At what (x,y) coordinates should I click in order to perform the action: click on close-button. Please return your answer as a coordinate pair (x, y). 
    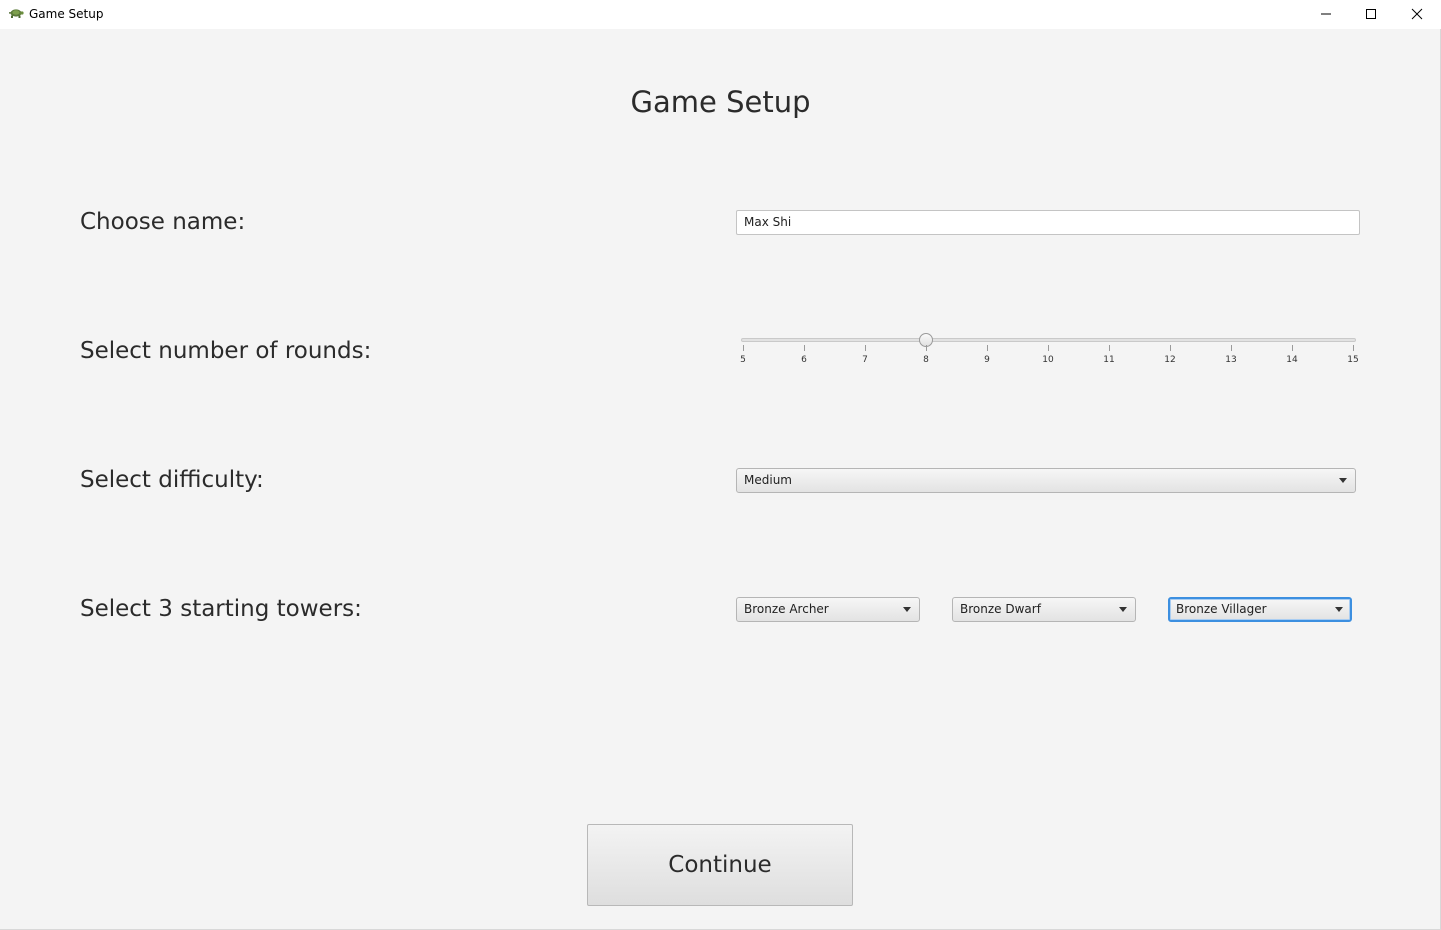
    Looking at the image, I should click on (1417, 14).